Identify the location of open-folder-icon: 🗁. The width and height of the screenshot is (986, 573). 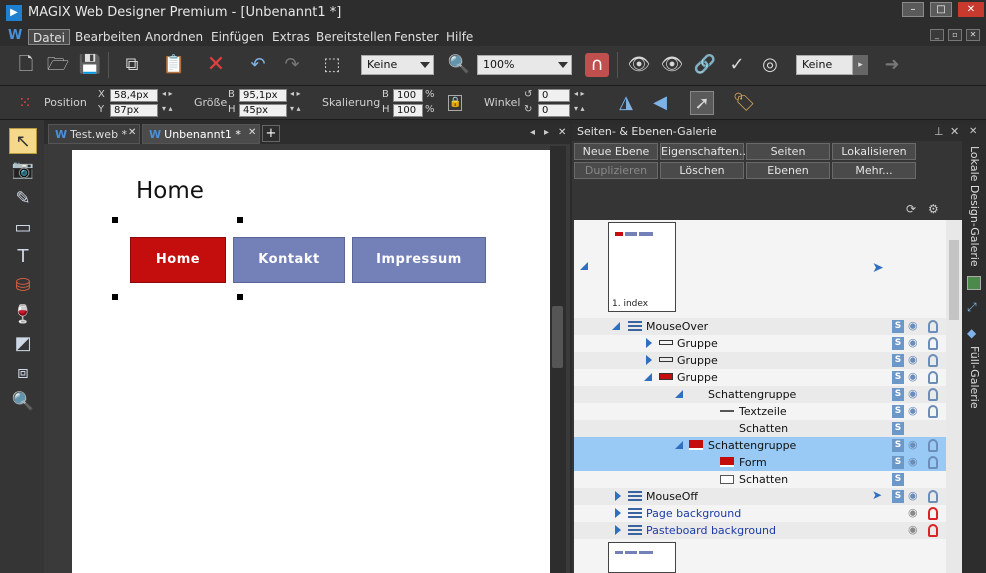
(58, 65).